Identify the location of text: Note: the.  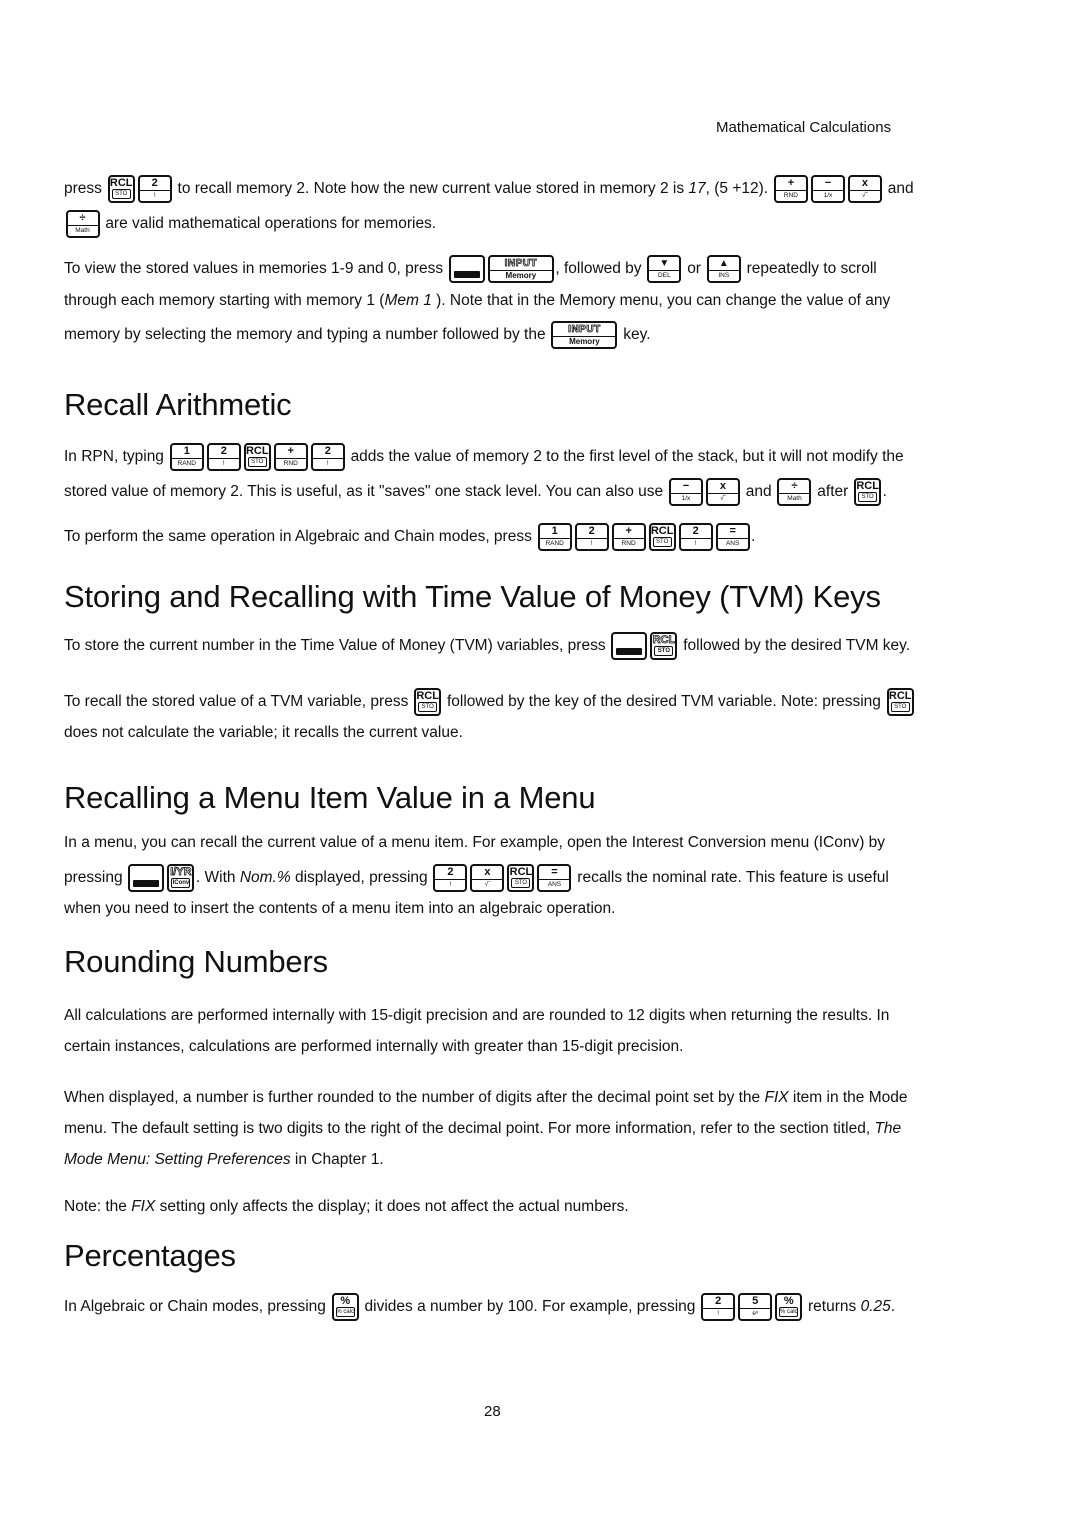
(98, 1206).